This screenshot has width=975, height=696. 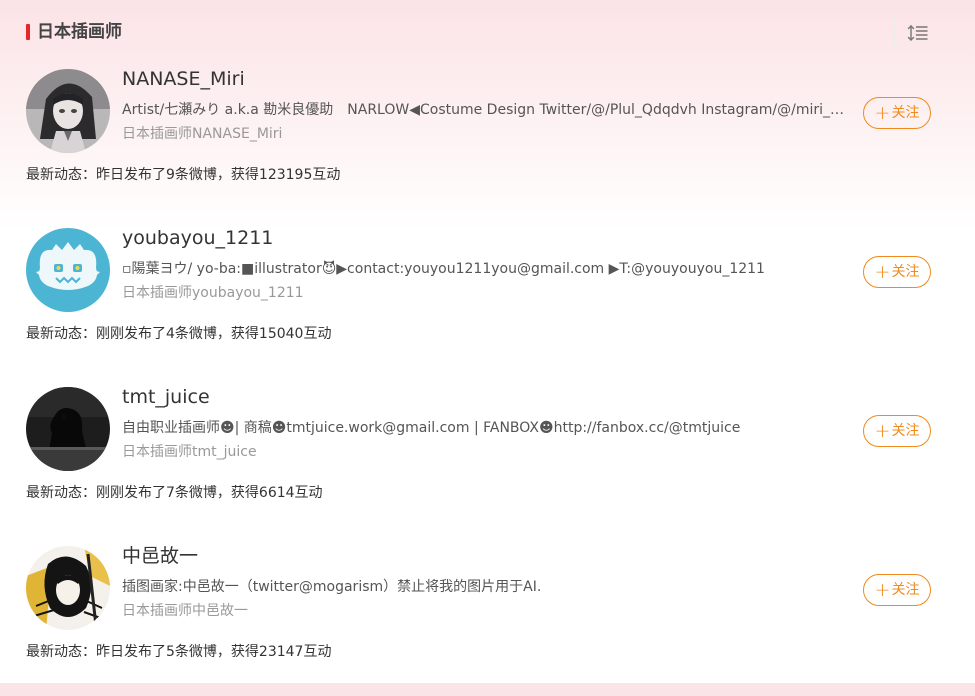 I want to click on section-header: 日本插画师, so click(x=487, y=32).